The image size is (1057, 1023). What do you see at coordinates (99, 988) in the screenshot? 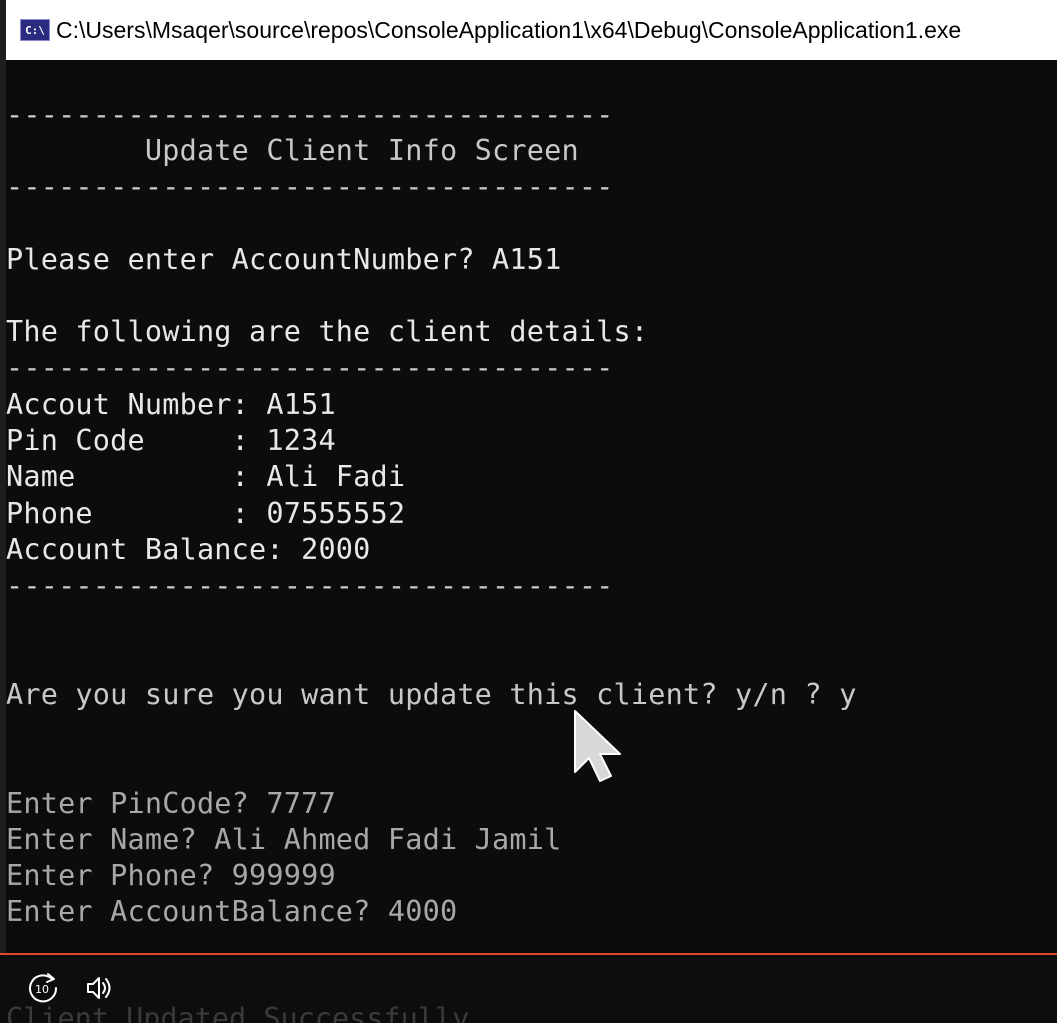
I see `volume-icon` at bounding box center [99, 988].